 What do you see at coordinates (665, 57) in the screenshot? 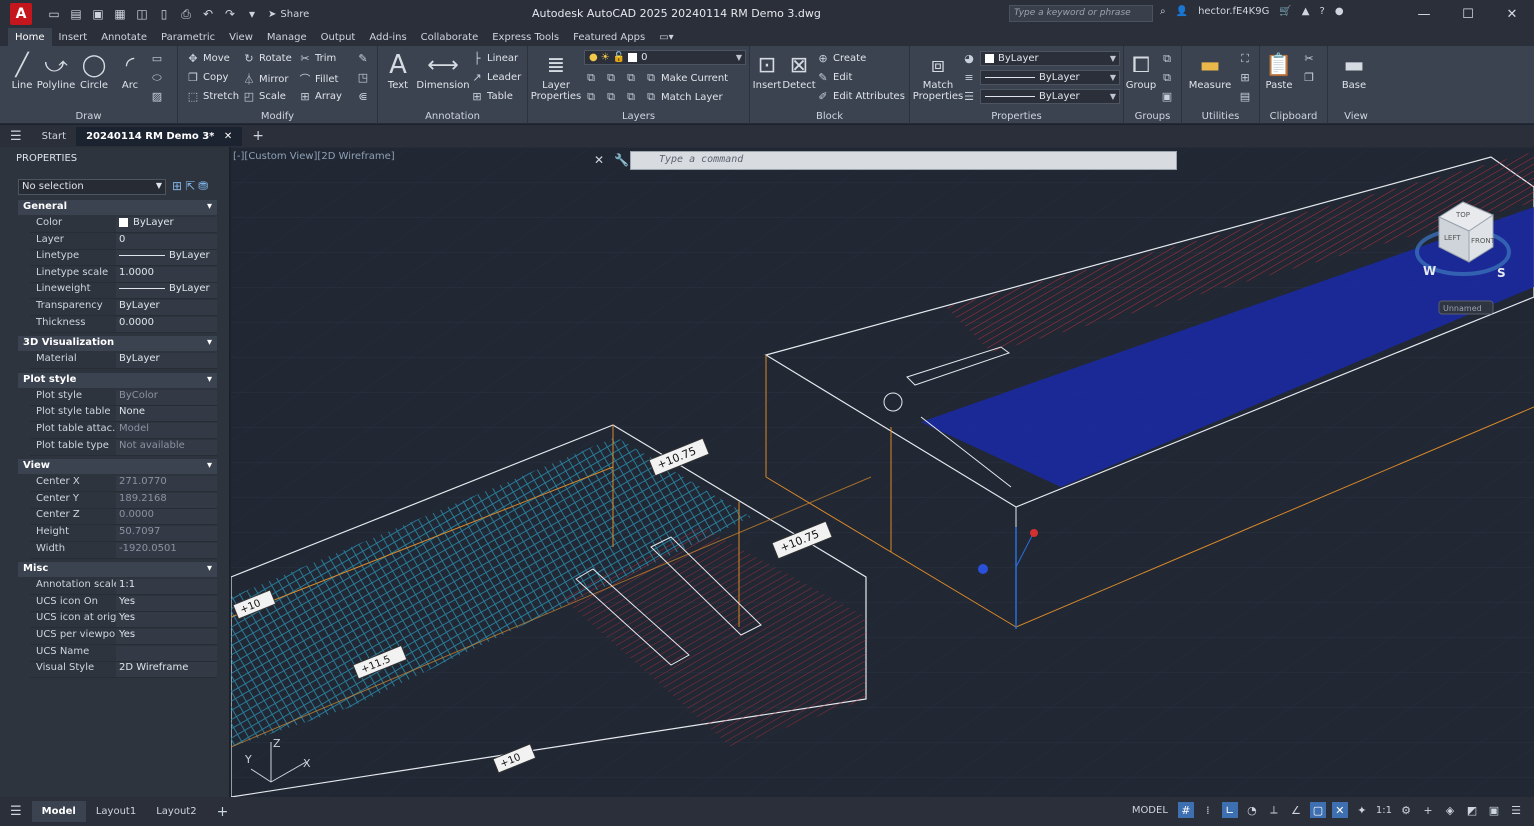
I see `layer-dropdown: ● ☀ 🔓 0 ▼` at bounding box center [665, 57].